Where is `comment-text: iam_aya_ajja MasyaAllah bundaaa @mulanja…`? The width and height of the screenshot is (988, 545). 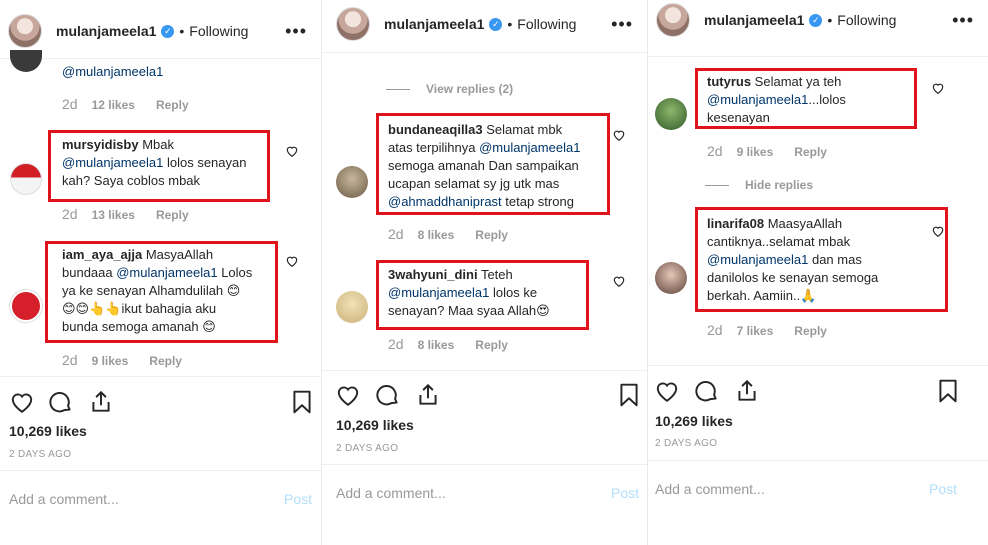 comment-text: iam_aya_ajja MasyaAllah bundaaa @mulanja… is located at coordinates (157, 290).